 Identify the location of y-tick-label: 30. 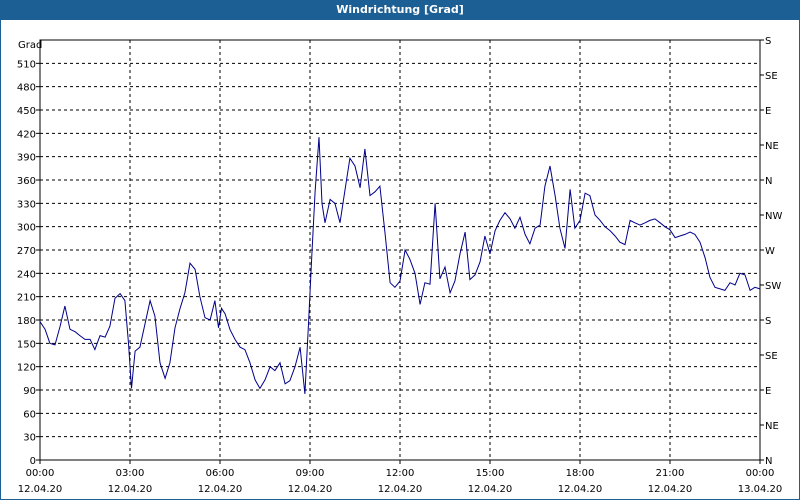
(29, 438).